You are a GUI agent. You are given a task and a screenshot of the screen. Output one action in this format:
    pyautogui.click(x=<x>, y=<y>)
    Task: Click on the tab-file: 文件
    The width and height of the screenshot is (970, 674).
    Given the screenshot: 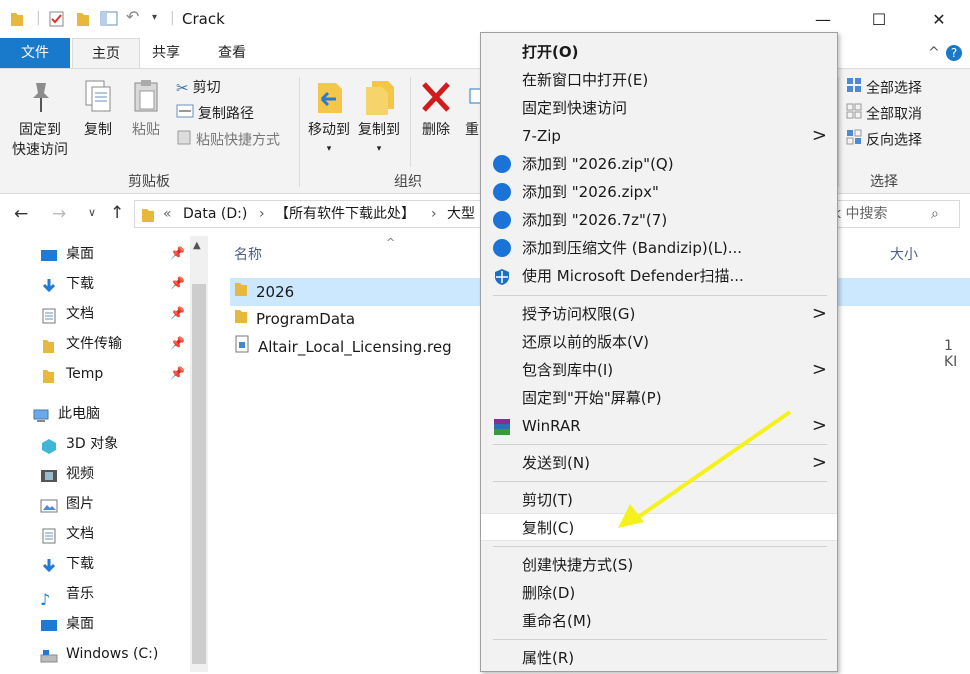 What is the action you would take?
    pyautogui.click(x=35, y=53)
    